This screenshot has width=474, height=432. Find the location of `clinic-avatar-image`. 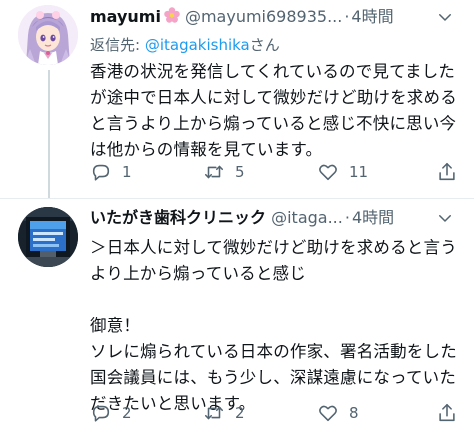

clinic-avatar-image is located at coordinates (48, 237).